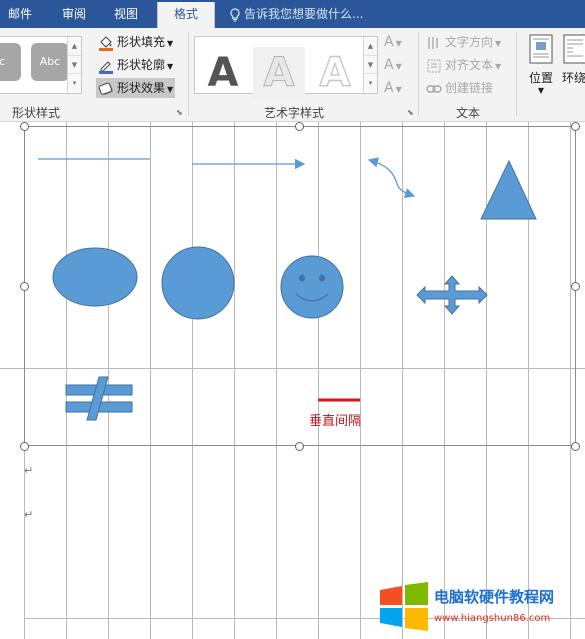  I want to click on paint-bucket-icon, so click(106, 43).